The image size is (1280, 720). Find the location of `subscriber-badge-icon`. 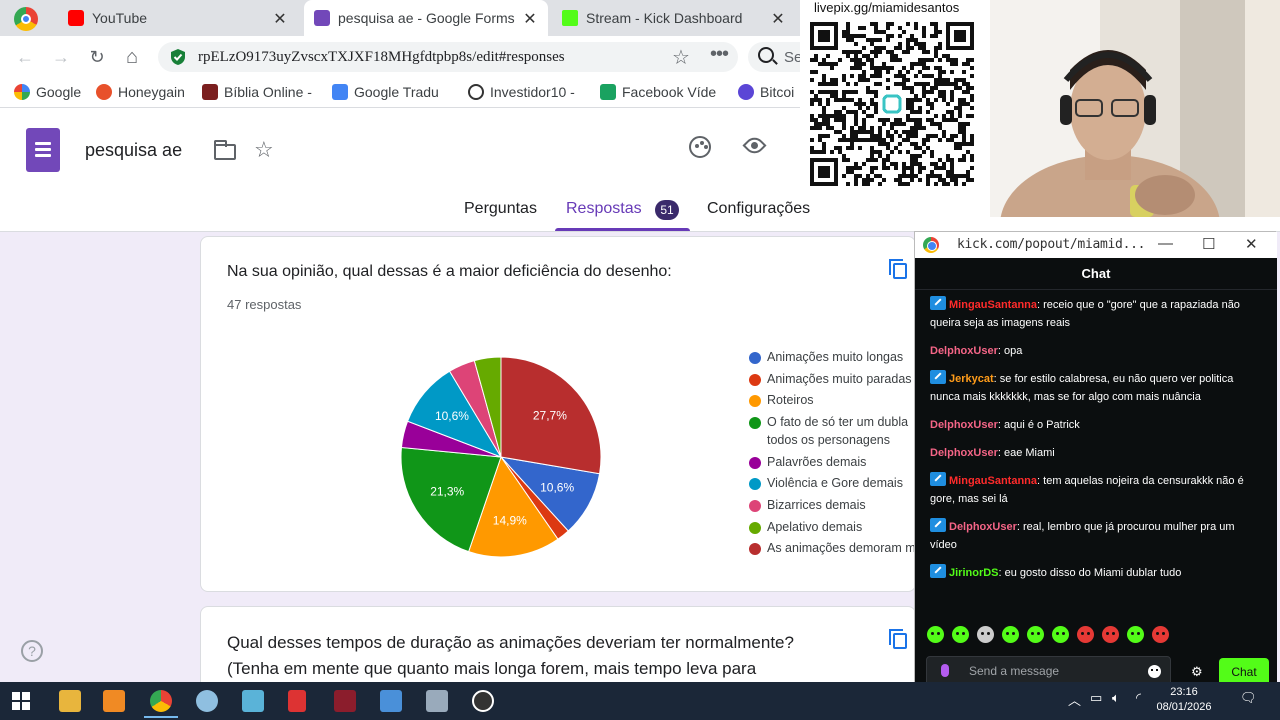

subscriber-badge-icon is located at coordinates (938, 571).